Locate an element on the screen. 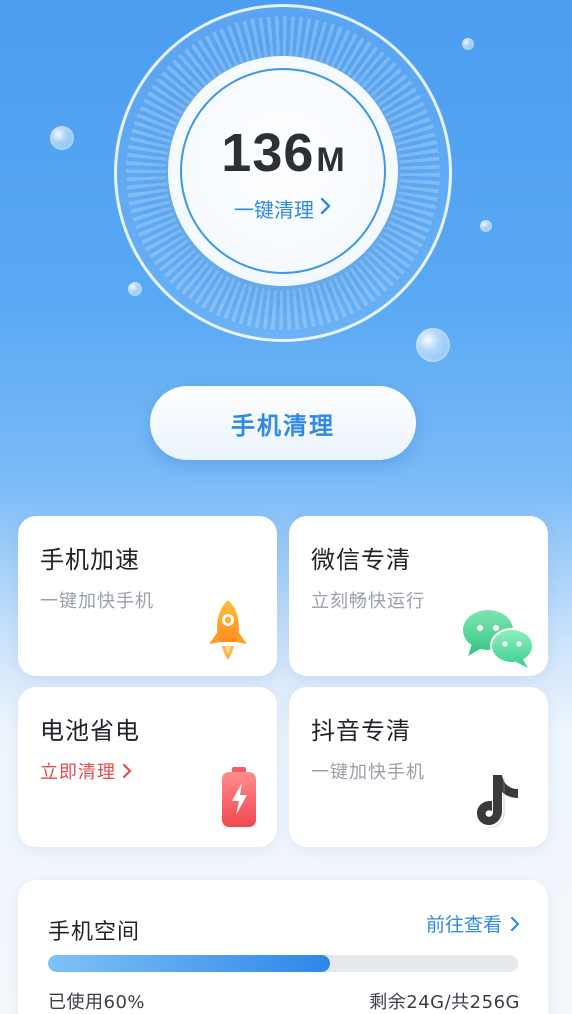 This screenshot has height=1014, width=572. storage-panel: 手机空间 前往查看 已使用60% 剩余24G/共256G is located at coordinates (283, 947).